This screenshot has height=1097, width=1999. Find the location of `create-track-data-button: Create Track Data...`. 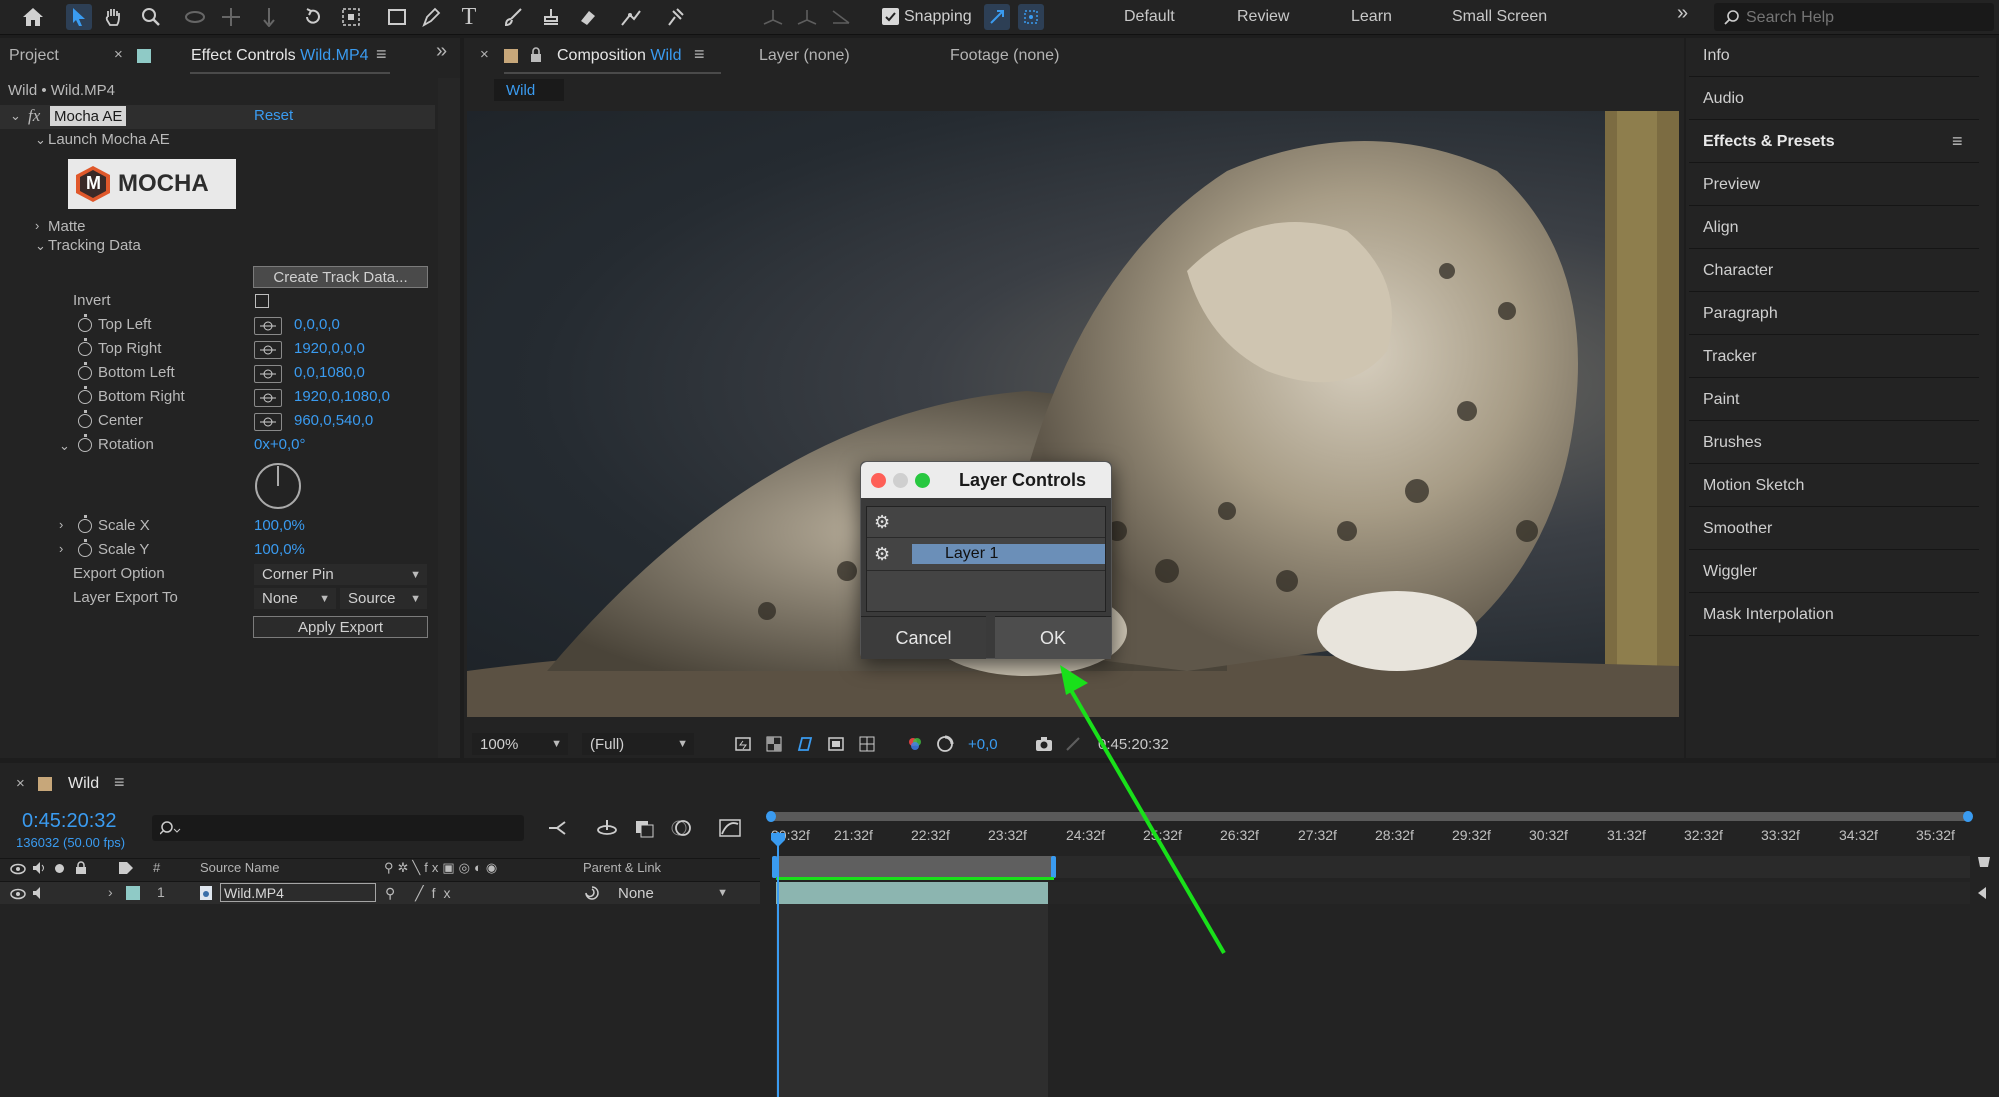

create-track-data-button: Create Track Data... is located at coordinates (340, 277).